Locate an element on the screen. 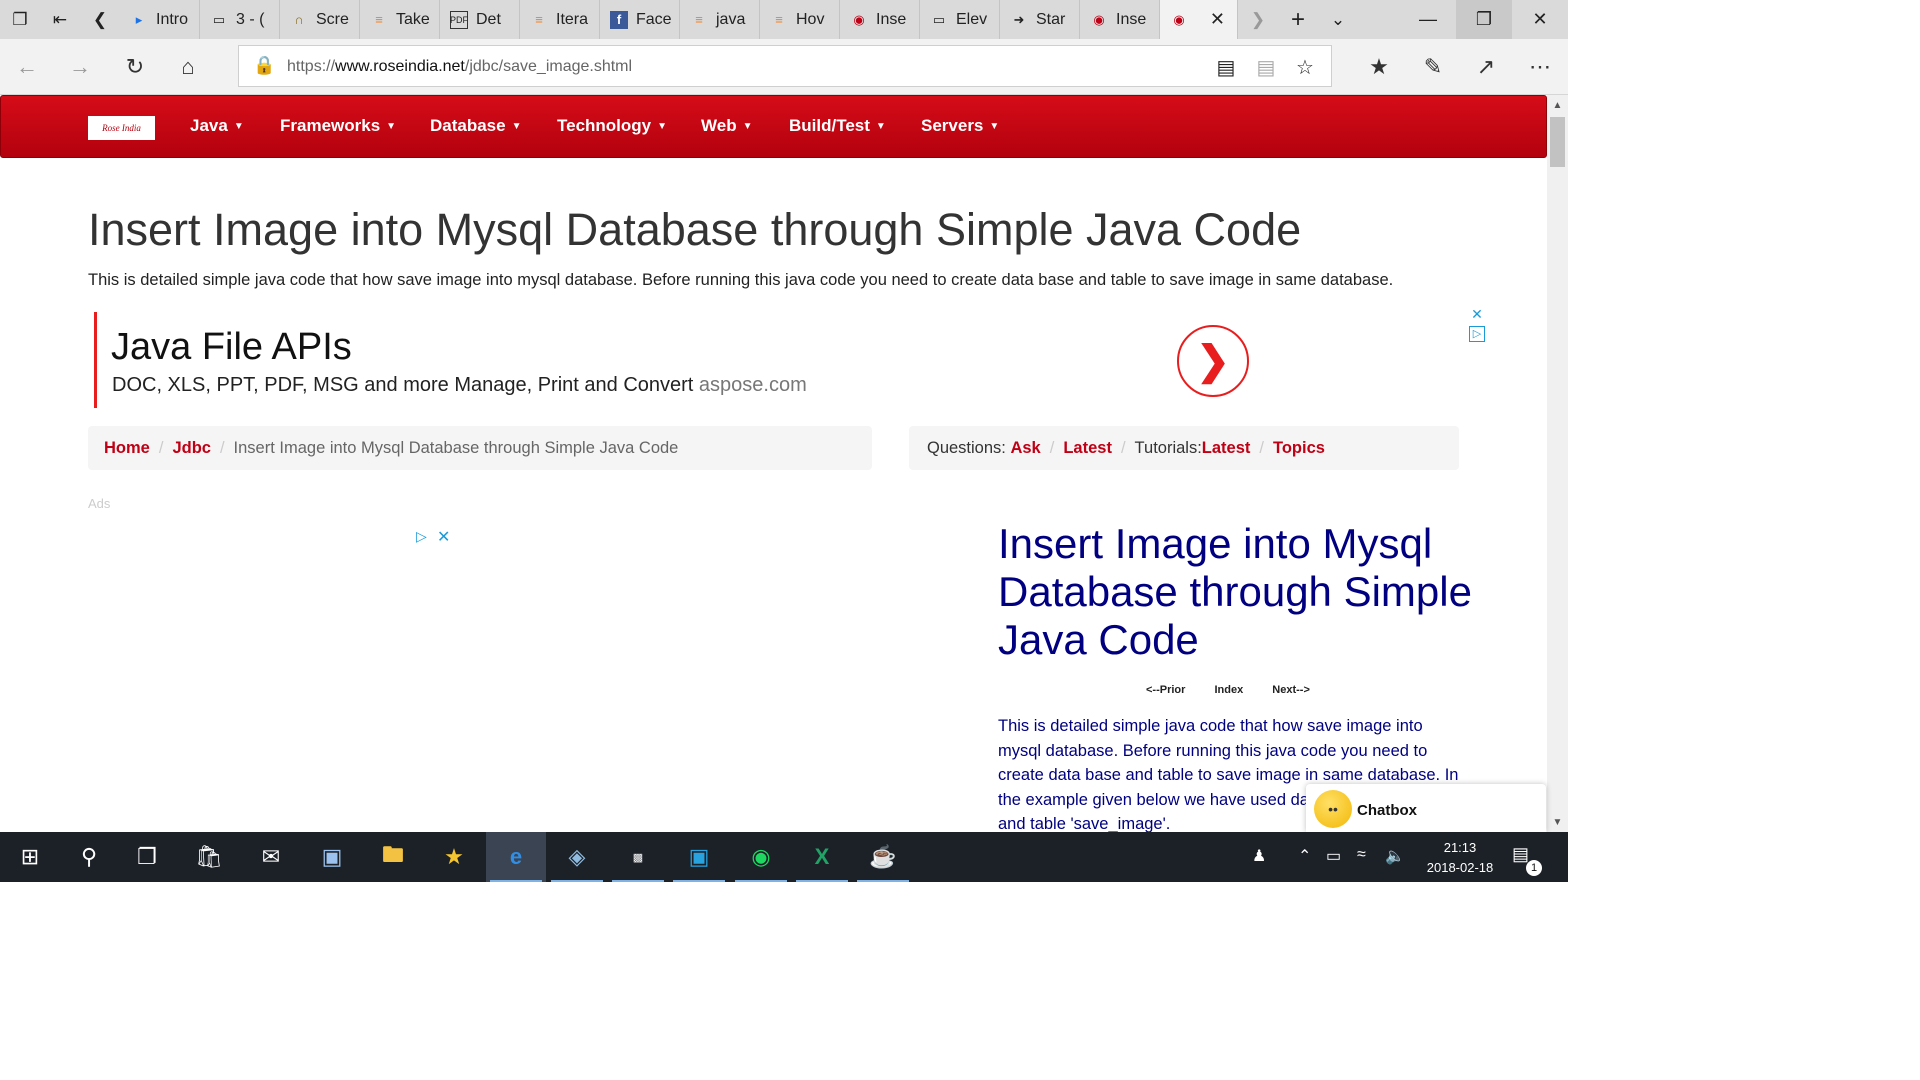 Image resolution: width=1920 pixels, height=1080 pixels. menu-frameworks: Frameworks ▼ is located at coordinates (338, 126).